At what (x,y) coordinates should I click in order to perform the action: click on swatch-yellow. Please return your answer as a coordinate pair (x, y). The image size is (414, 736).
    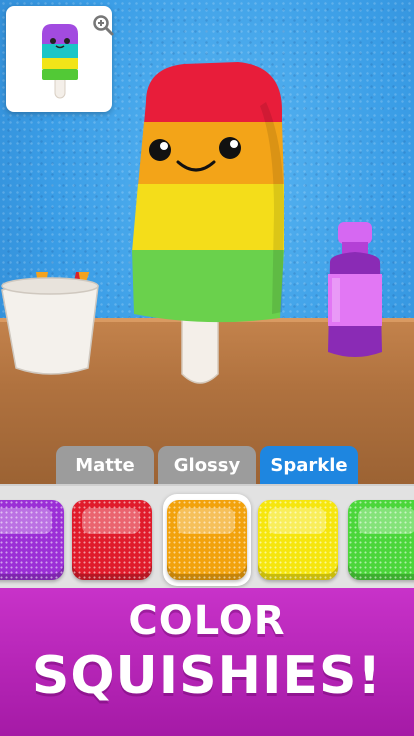
    Looking at the image, I should click on (298, 540).